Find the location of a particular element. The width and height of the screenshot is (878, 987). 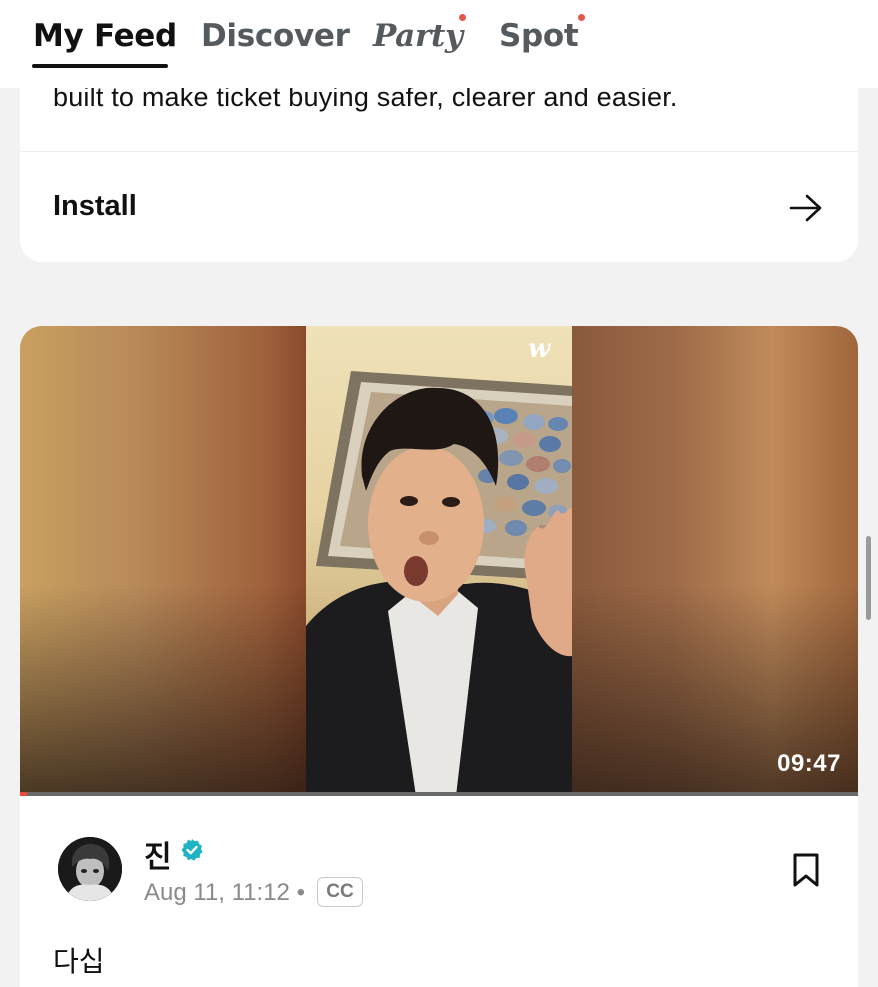

author-name: 진 is located at coordinates (158, 854).